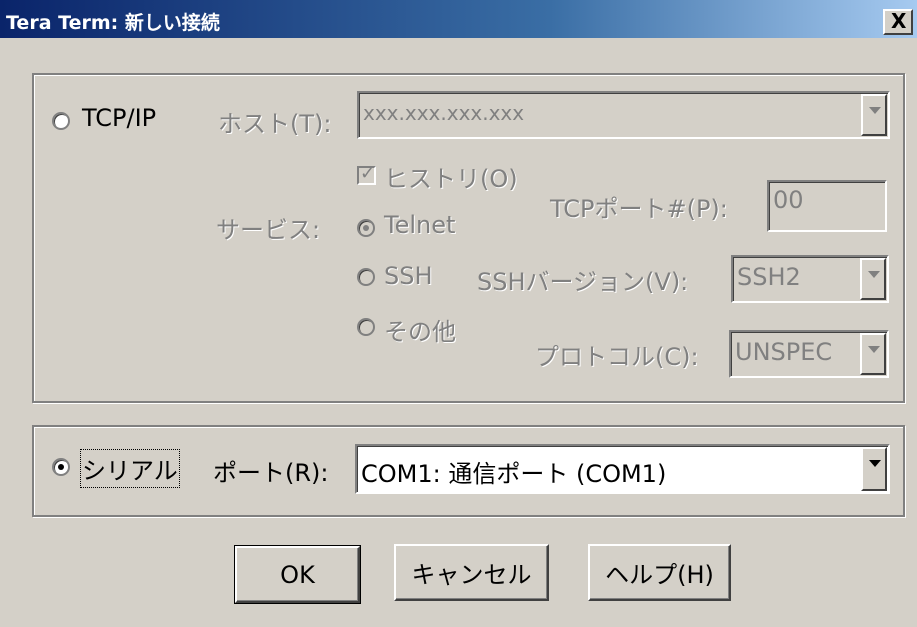  I want to click on serial-radio, so click(61, 467).